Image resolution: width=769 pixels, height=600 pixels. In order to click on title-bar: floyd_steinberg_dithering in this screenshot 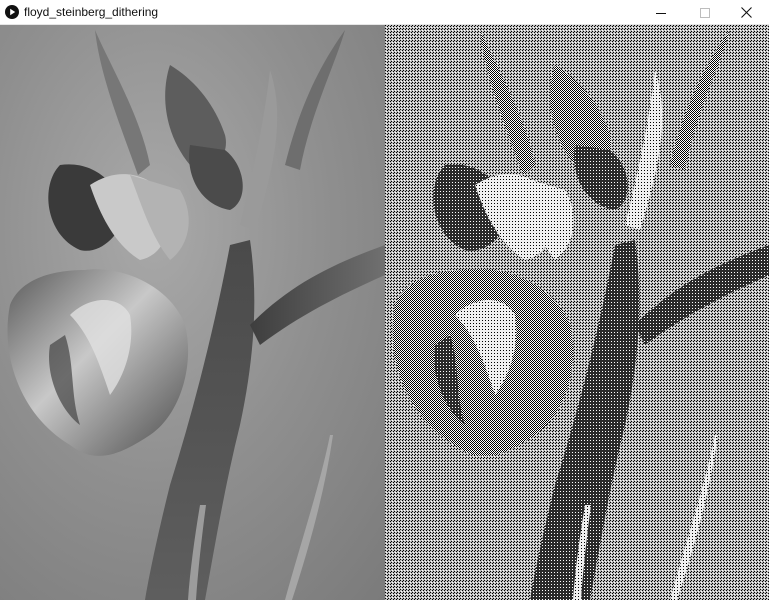, I will do `click(384, 12)`.